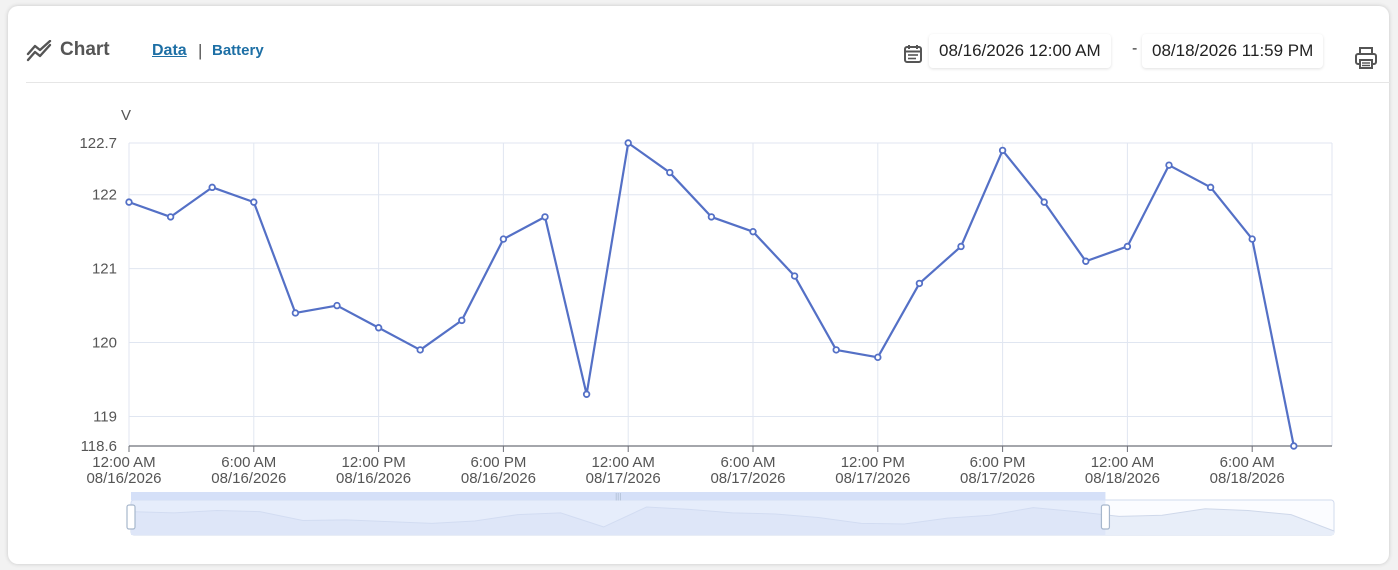 The image size is (1398, 570). What do you see at coordinates (99, 446) in the screenshot?
I see `y-tick-label: 118.6` at bounding box center [99, 446].